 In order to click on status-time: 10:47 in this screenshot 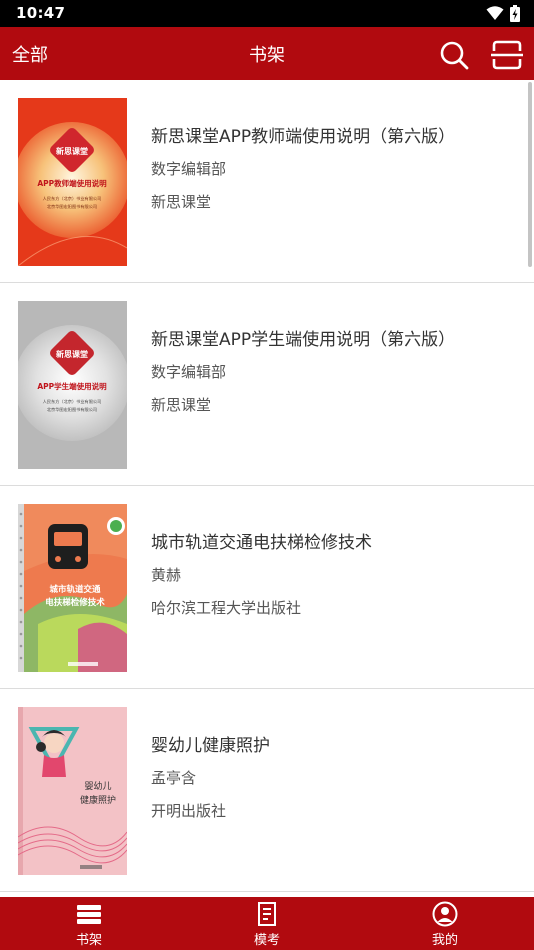, I will do `click(41, 13)`.